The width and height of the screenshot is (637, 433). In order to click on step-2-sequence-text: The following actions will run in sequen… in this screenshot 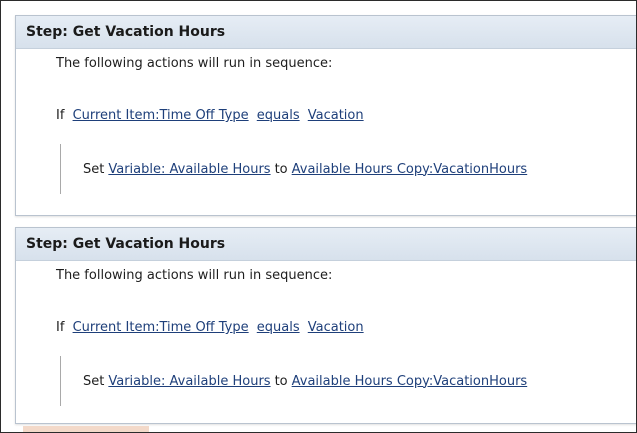, I will do `click(194, 275)`.